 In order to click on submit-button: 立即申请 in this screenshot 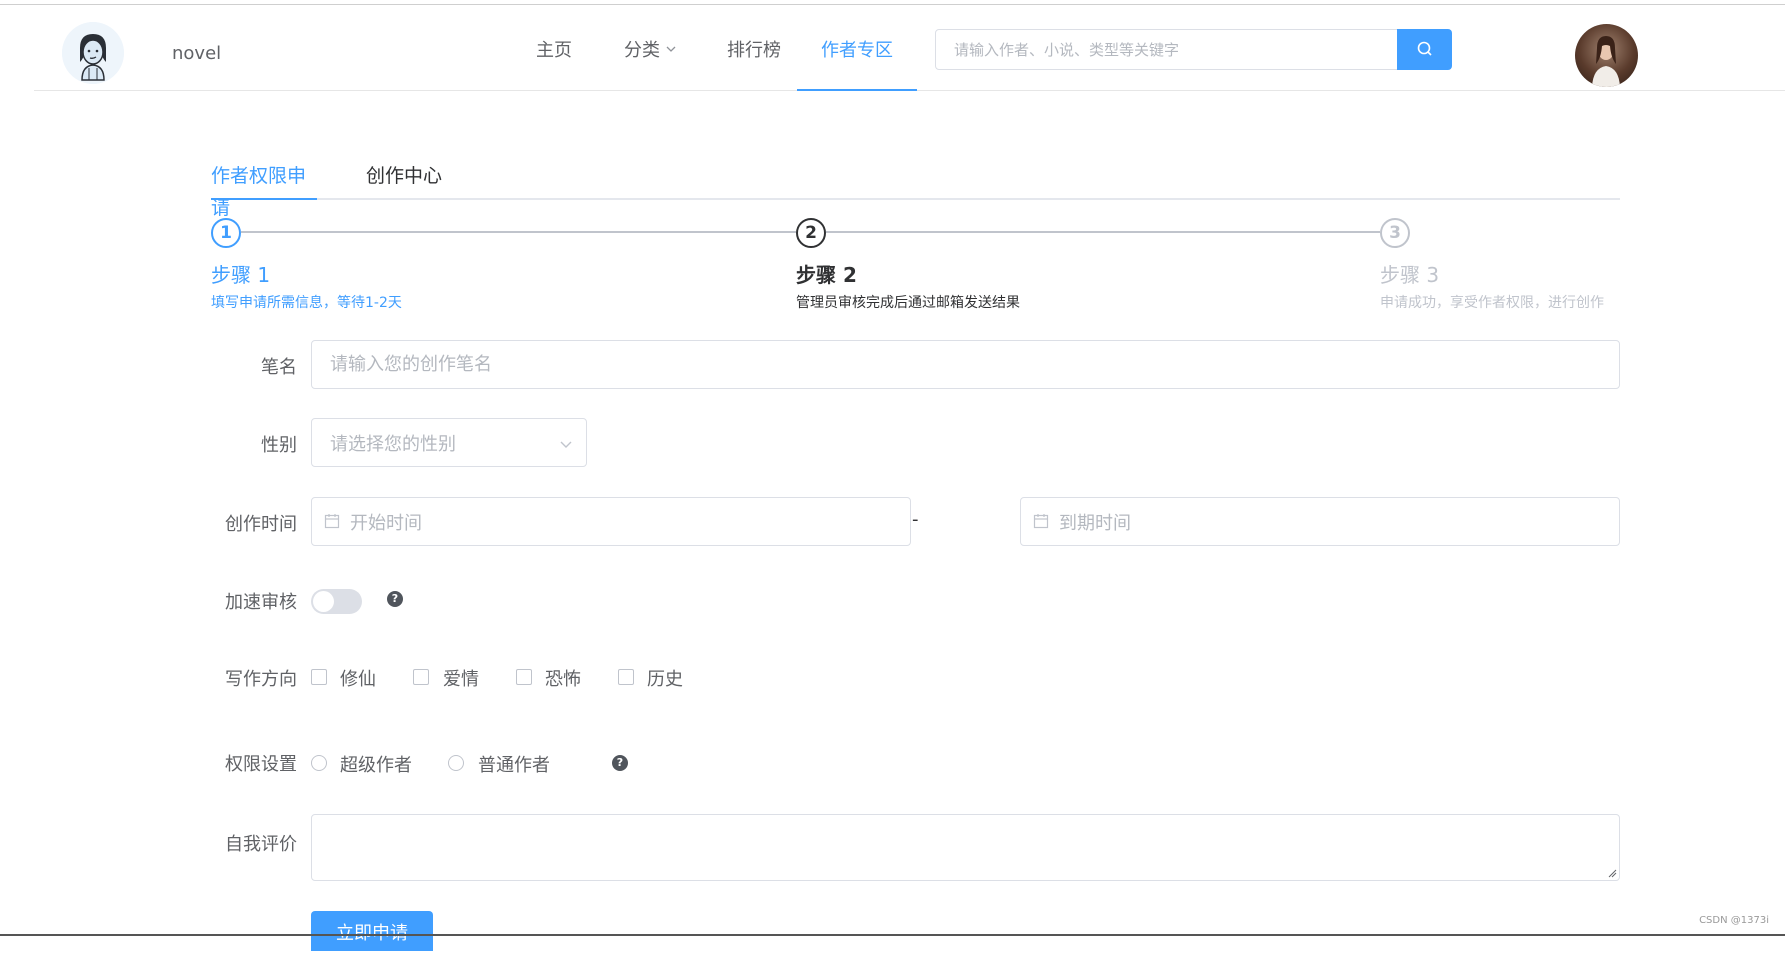, I will do `click(372, 931)`.